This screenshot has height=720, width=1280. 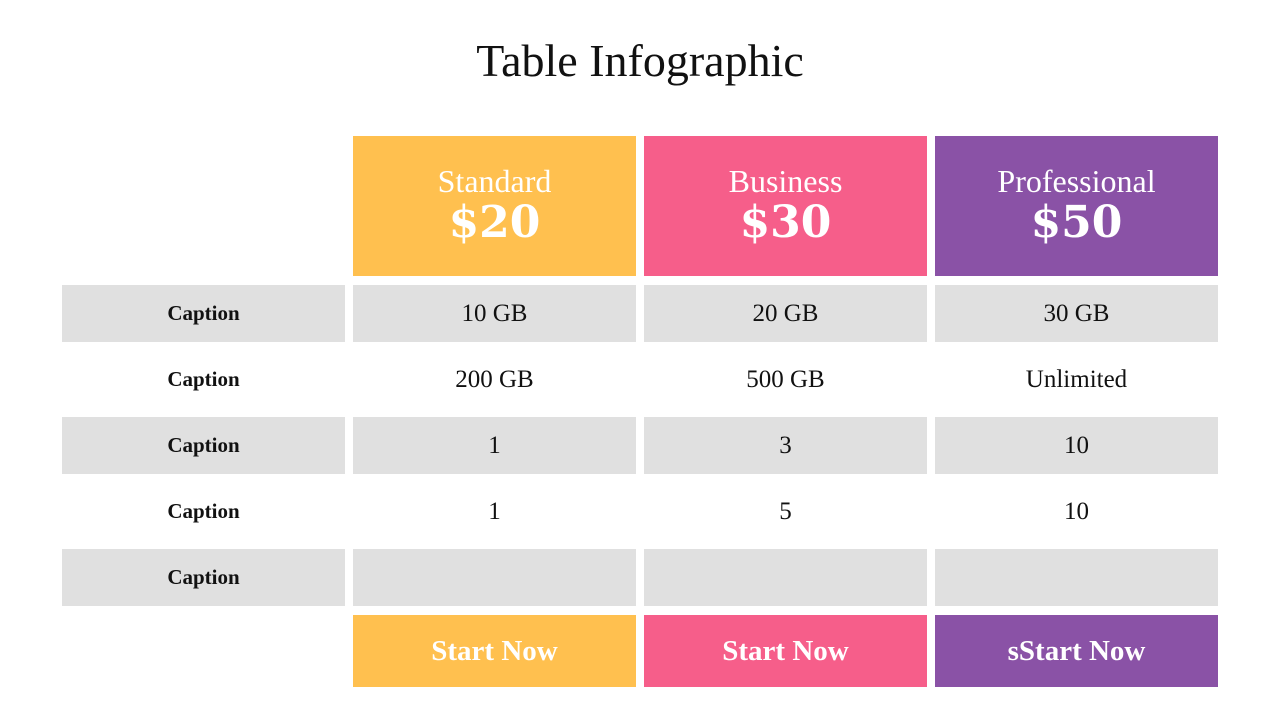 What do you see at coordinates (785, 651) in the screenshot?
I see `start-now-button-business: Start Now` at bounding box center [785, 651].